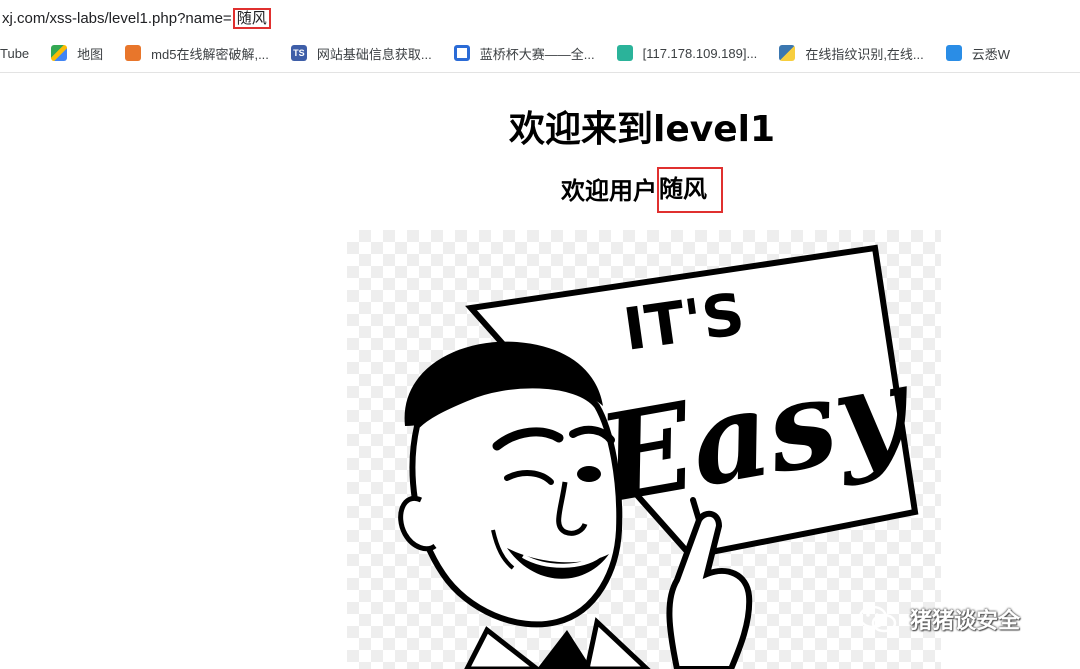 This screenshot has width=1080, height=669. What do you see at coordinates (540, 190) in the screenshot?
I see `welcome-heading: 欢迎用户随风` at bounding box center [540, 190].